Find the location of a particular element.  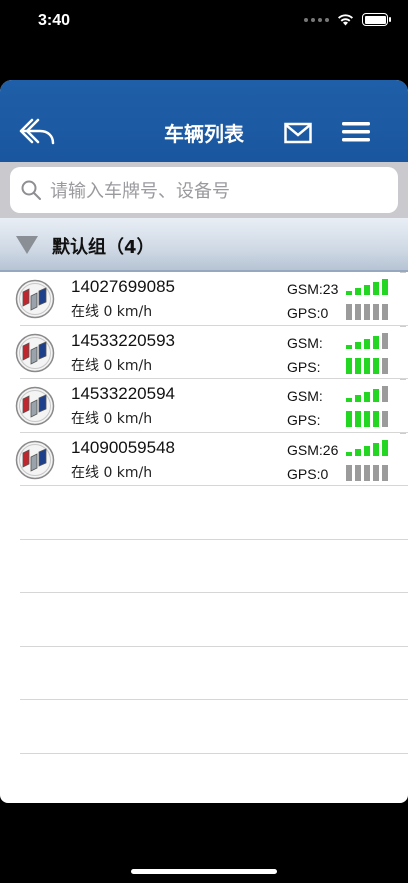

vehicle-row: 14533220594 在线 0 km/h GSM: GPS: is located at coordinates (211, 406).